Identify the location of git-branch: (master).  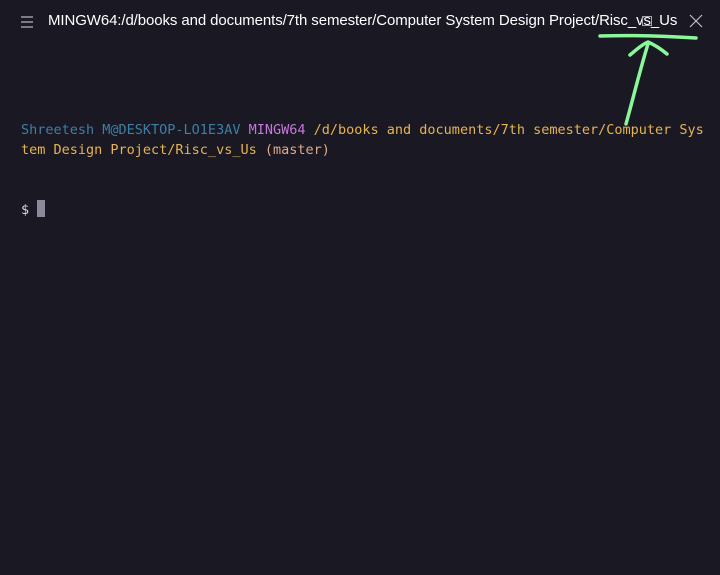
(297, 150).